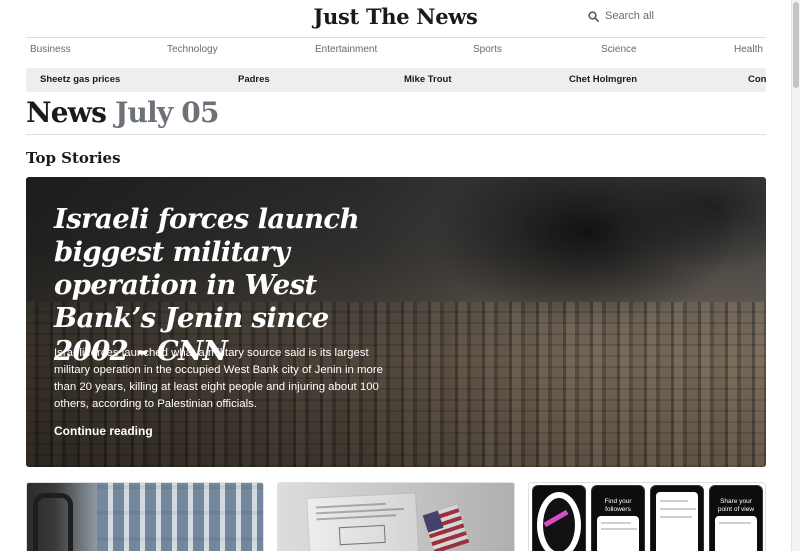 This screenshot has height=551, width=800. I want to click on nav-science: Science, so click(619, 49).